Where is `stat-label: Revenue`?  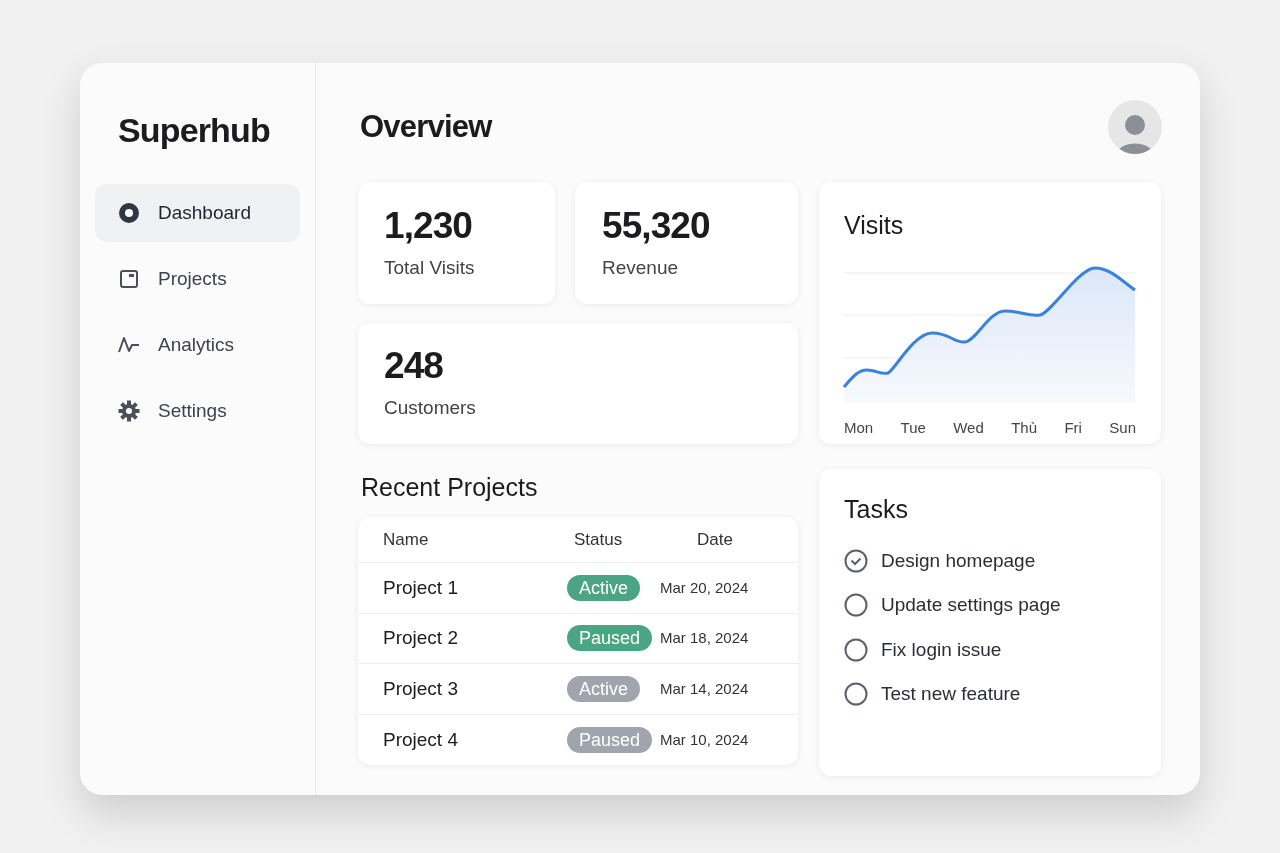
stat-label: Revenue is located at coordinates (641, 268).